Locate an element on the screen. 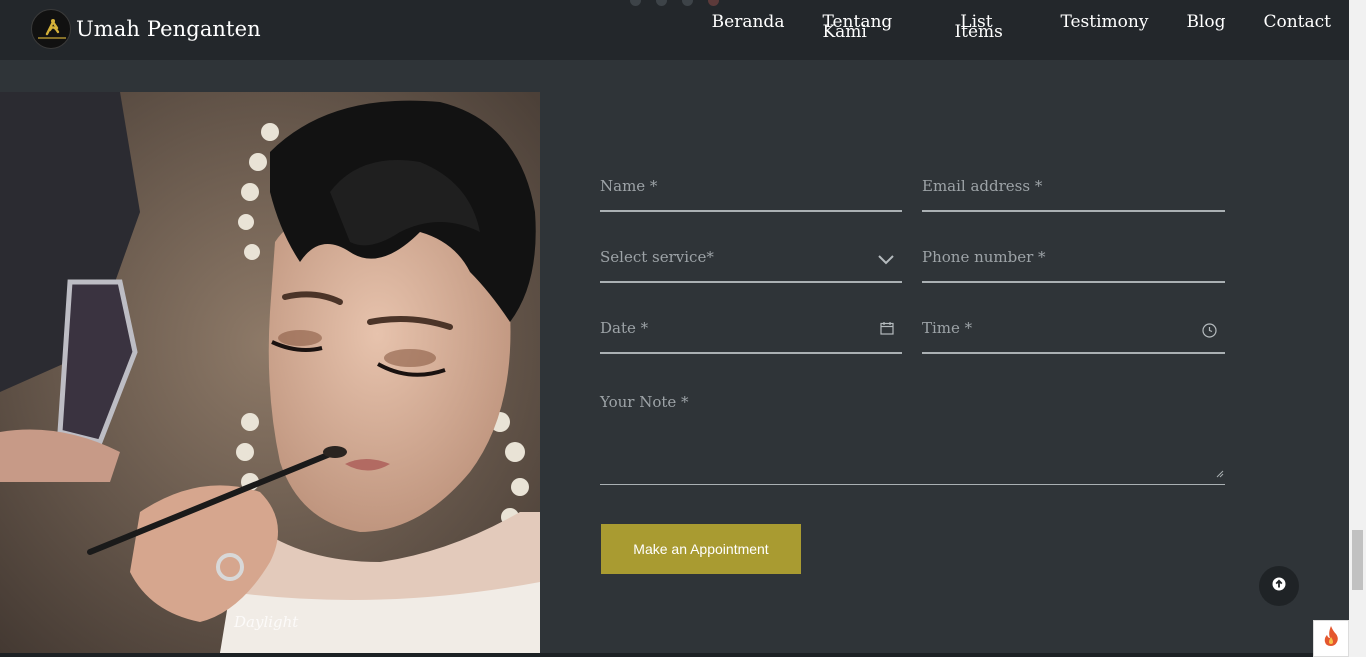 This screenshot has width=1366, height=657. nav-testimony: Testimony is located at coordinates (1104, 22).